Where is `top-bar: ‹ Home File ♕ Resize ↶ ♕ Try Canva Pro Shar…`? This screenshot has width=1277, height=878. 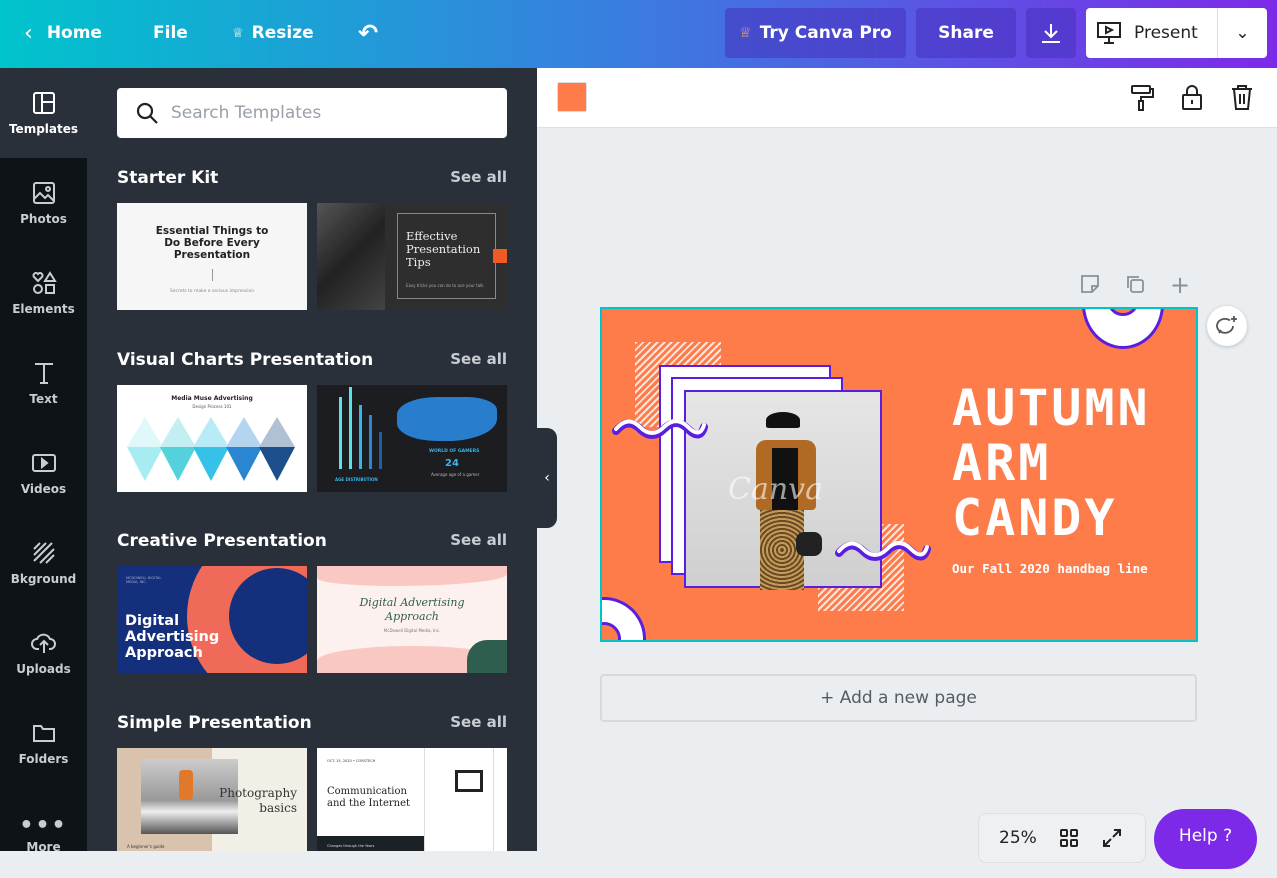
top-bar: ‹ Home File ♕ Resize ↶ ♕ Try Canva Pro Shar… is located at coordinates (638, 34).